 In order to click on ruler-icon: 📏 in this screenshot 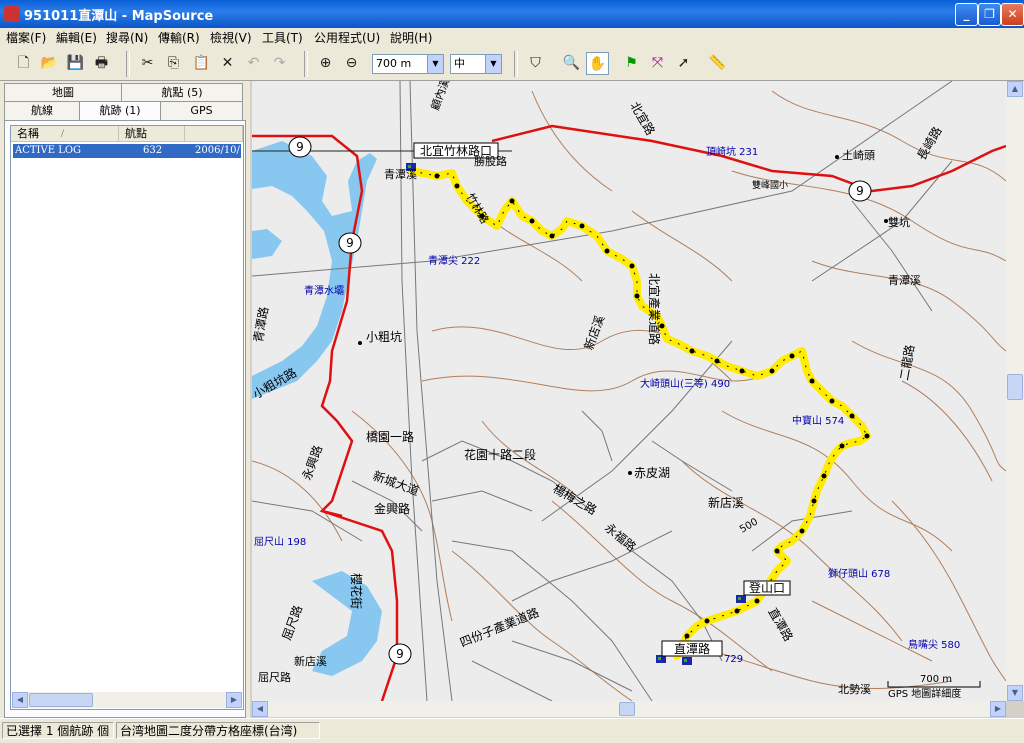, I will do `click(717, 63)`.